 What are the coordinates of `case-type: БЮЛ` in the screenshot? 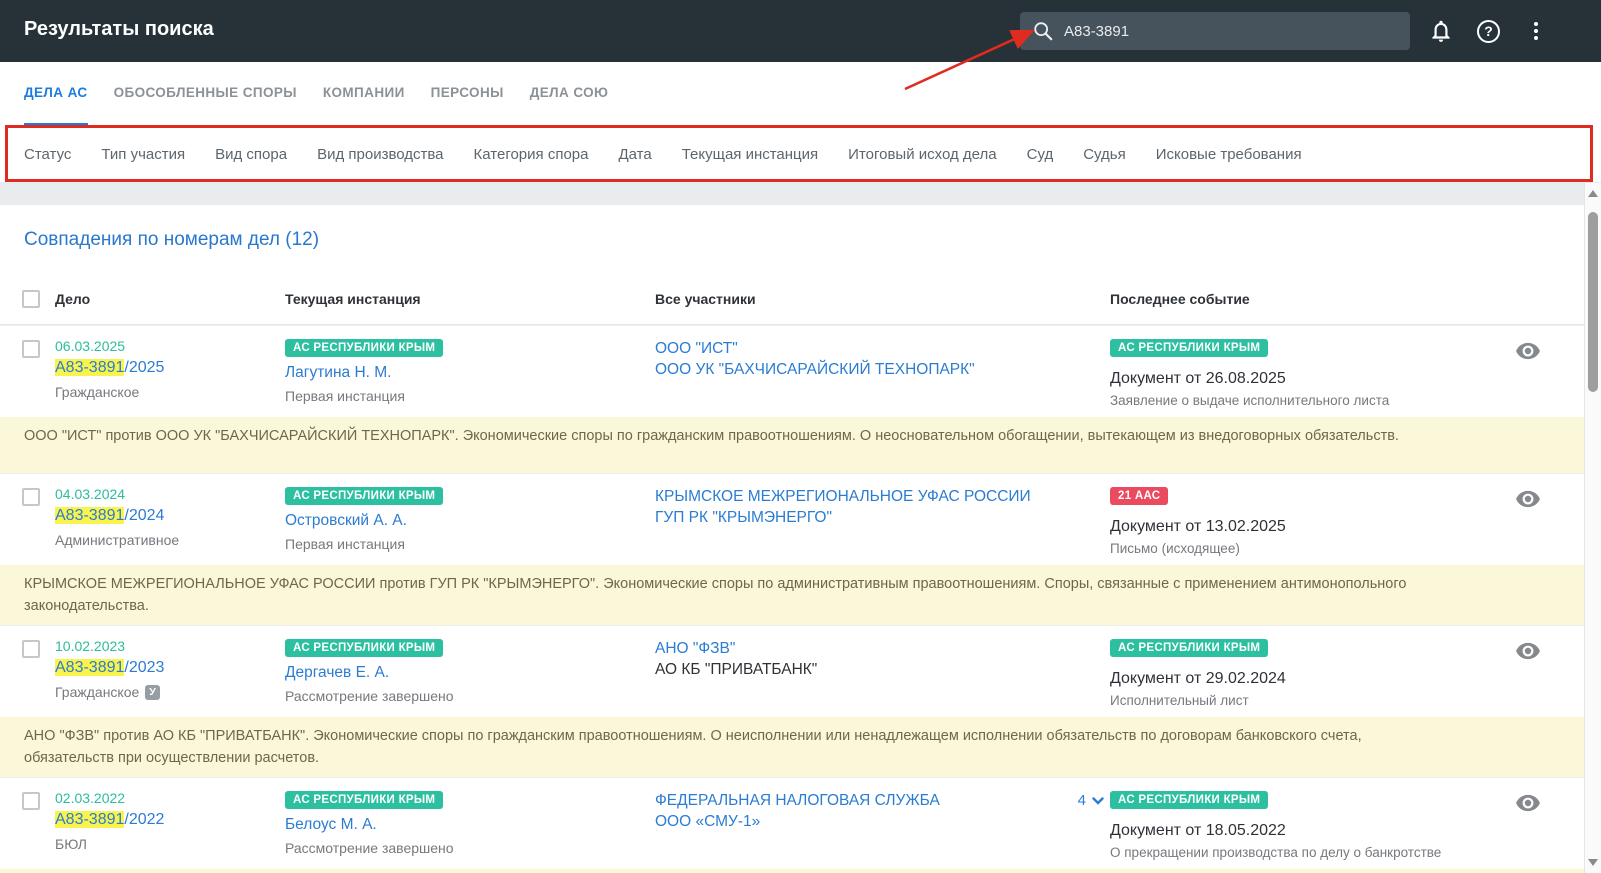 It's located at (71, 844).